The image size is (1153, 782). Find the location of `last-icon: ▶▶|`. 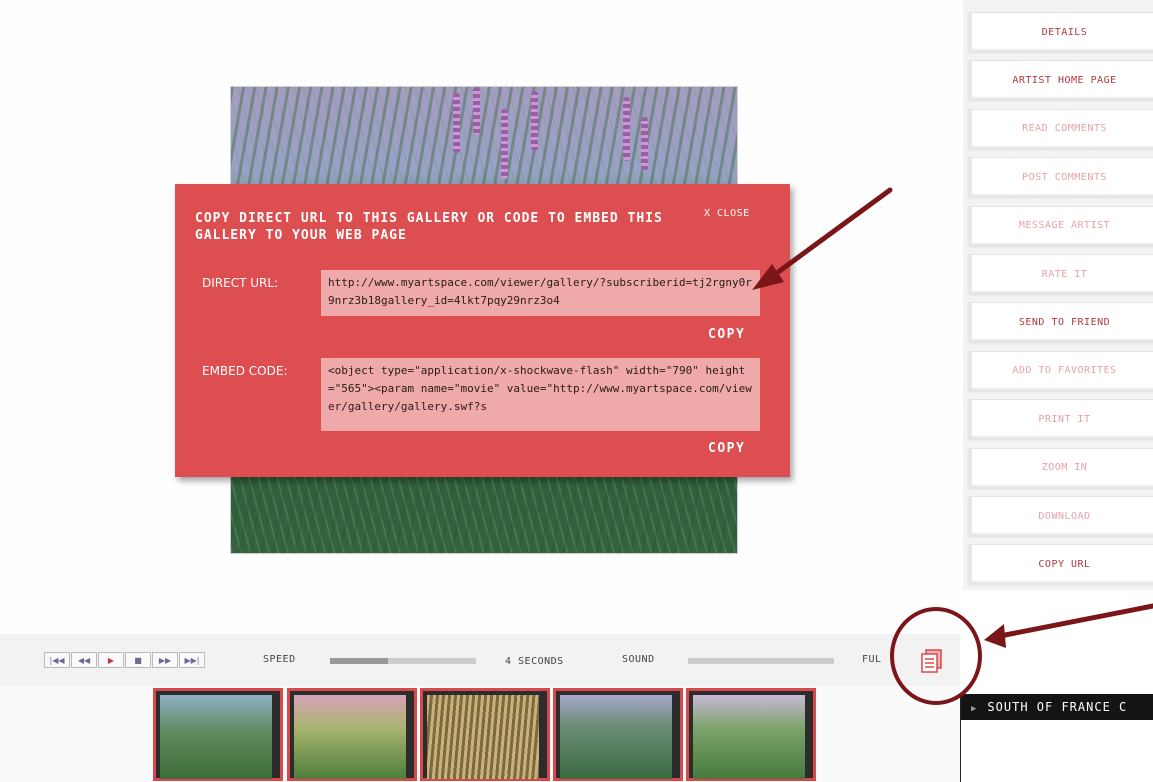

last-icon: ▶▶| is located at coordinates (192, 660).